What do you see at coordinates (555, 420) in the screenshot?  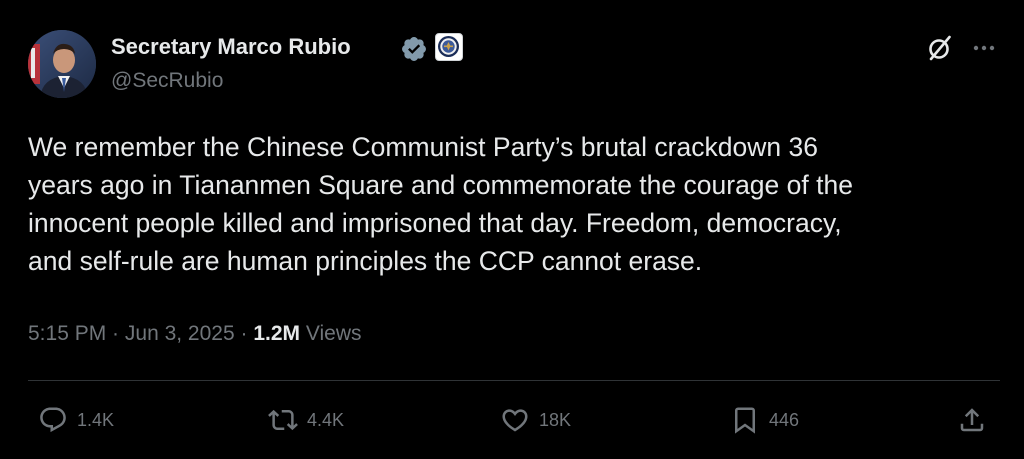 I see `like-count: 18K` at bounding box center [555, 420].